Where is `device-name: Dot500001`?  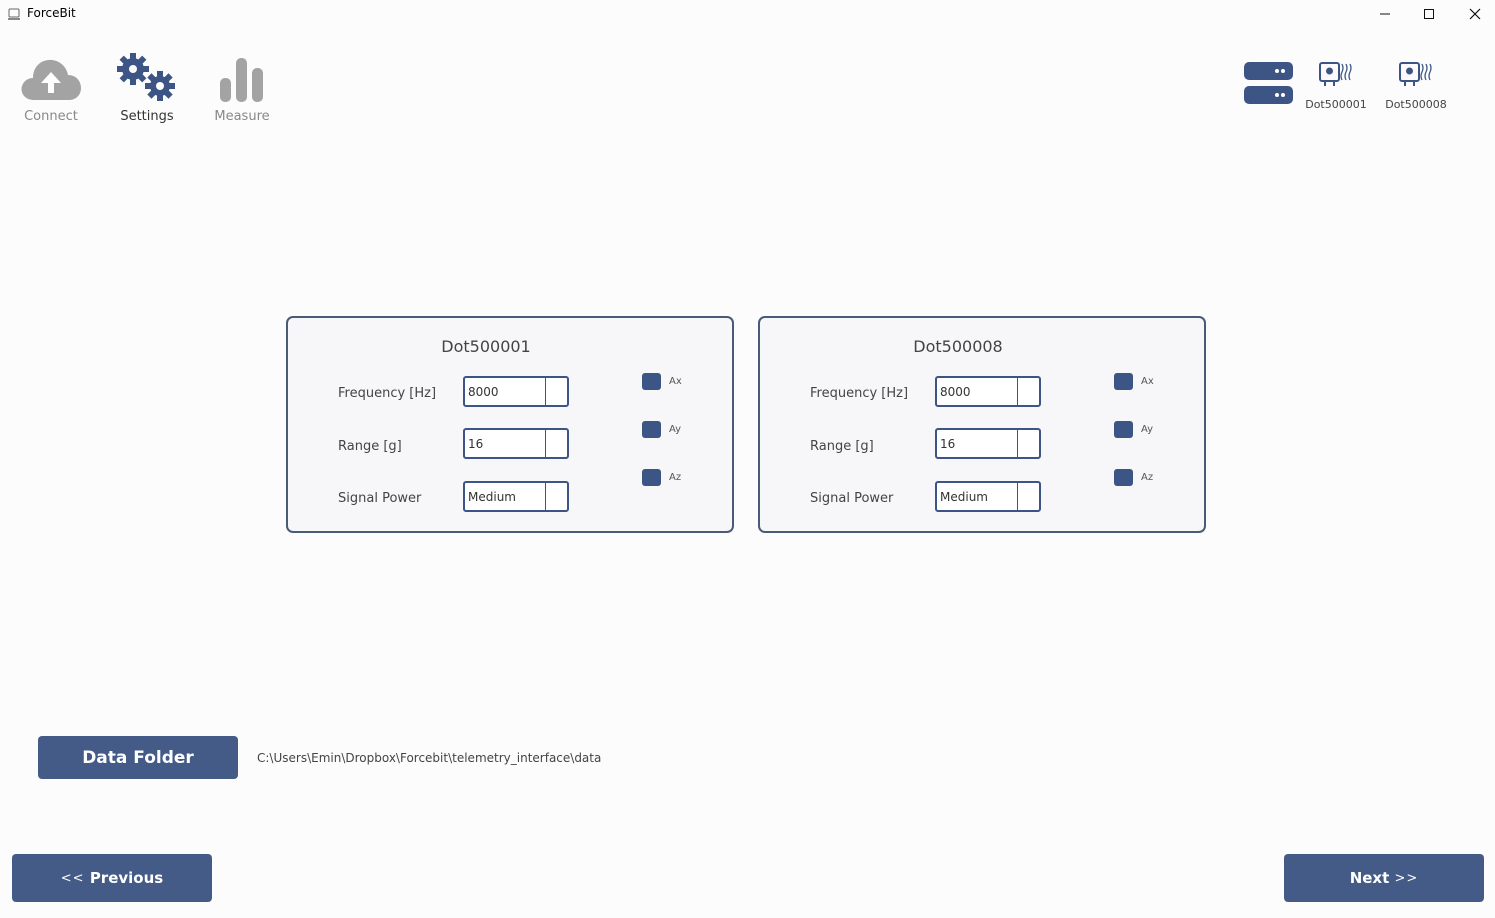
device-name: Dot500001 is located at coordinates (1336, 104).